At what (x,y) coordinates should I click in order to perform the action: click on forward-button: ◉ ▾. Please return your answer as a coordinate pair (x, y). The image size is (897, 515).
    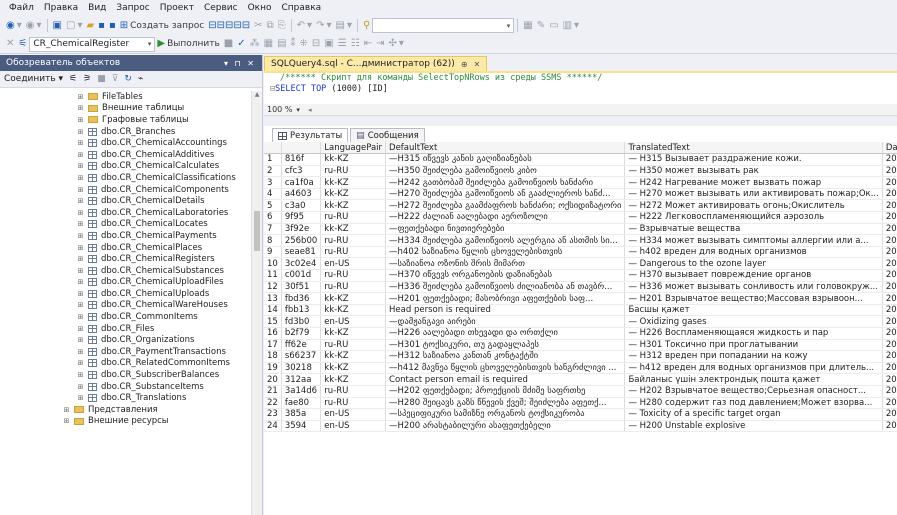
    Looking at the image, I should click on (34, 25).